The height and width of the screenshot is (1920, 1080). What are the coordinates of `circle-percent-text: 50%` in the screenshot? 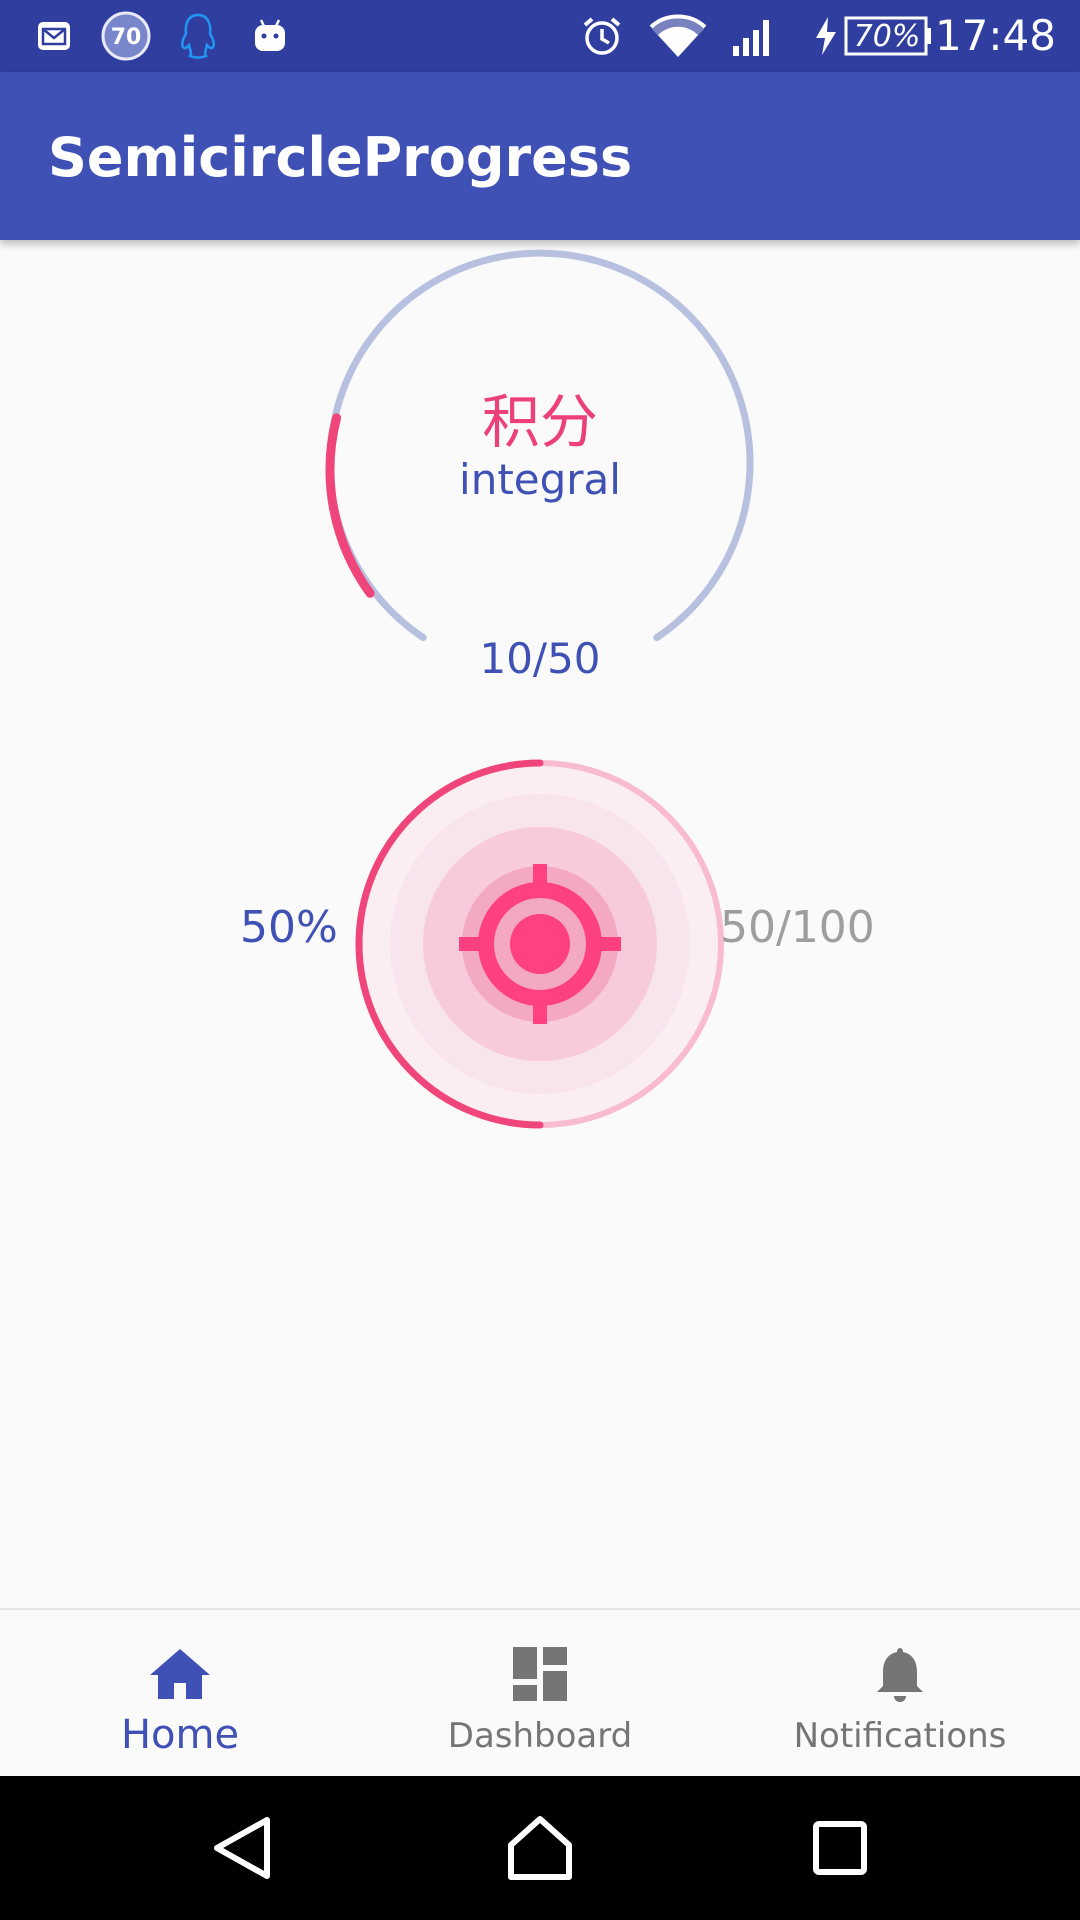 It's located at (289, 927).